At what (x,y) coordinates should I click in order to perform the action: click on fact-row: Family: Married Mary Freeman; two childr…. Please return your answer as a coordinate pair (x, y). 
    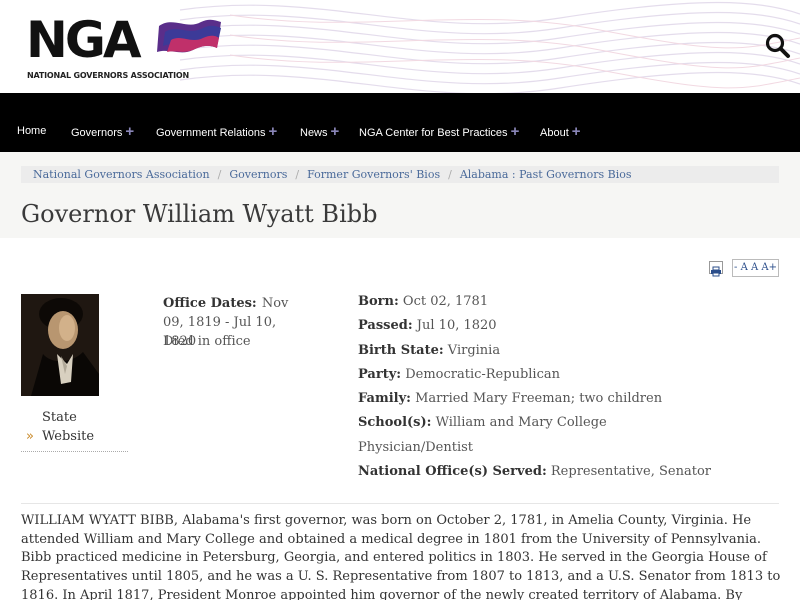
    Looking at the image, I should click on (568, 401).